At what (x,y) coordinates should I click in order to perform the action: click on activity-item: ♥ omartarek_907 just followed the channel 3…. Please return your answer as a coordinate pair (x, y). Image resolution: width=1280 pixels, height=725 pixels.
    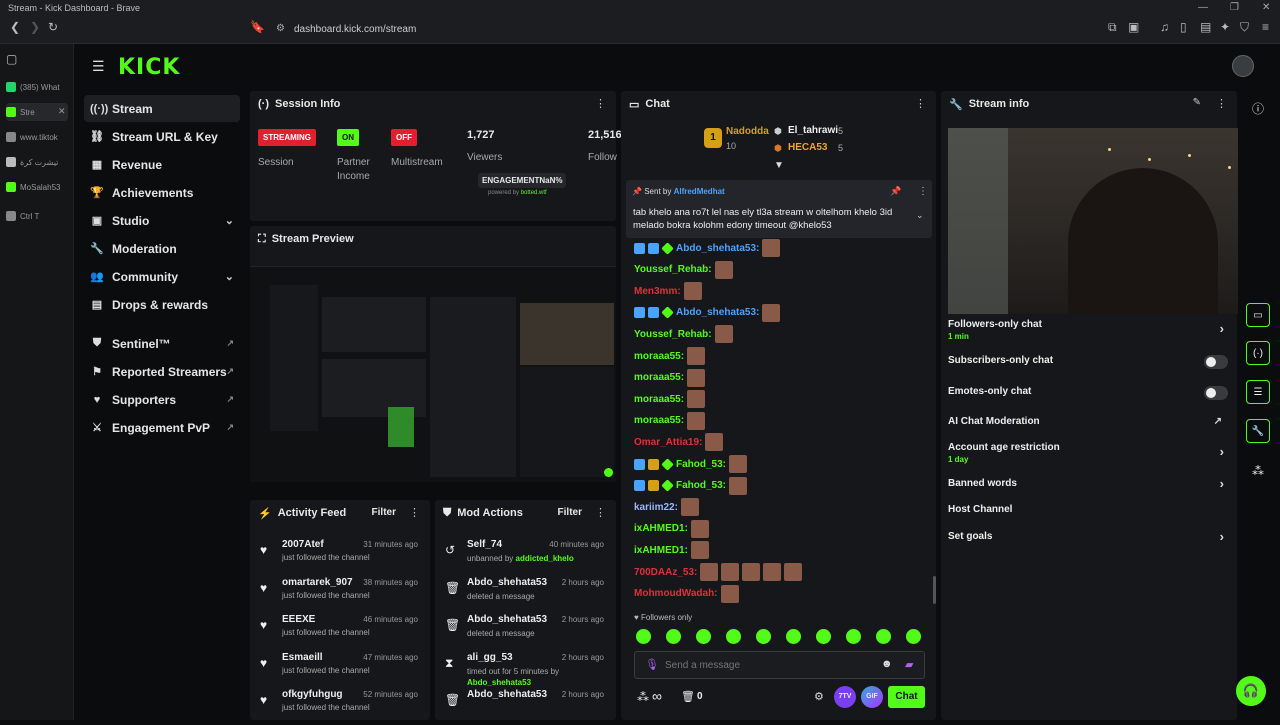
    Looking at the image, I should click on (340, 595).